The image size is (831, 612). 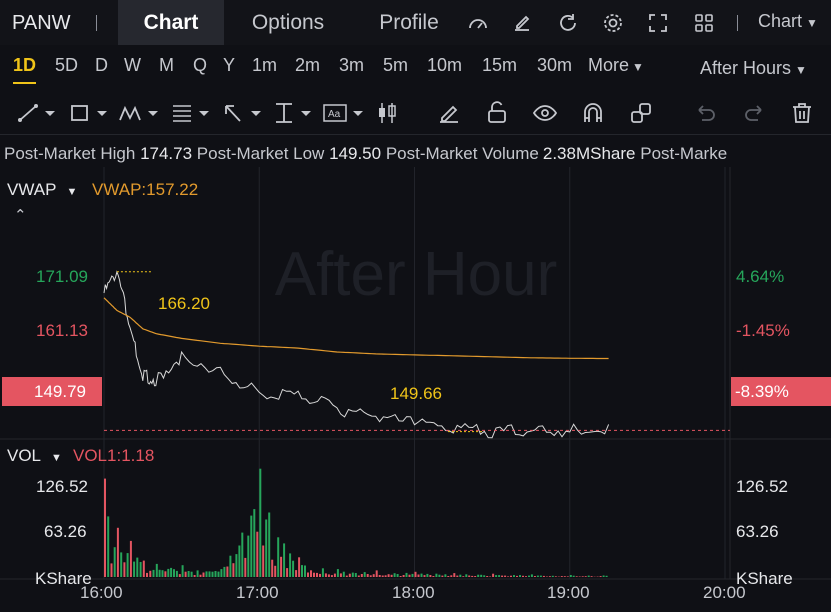 What do you see at coordinates (132, 65) in the screenshot?
I see `period-w: W` at bounding box center [132, 65].